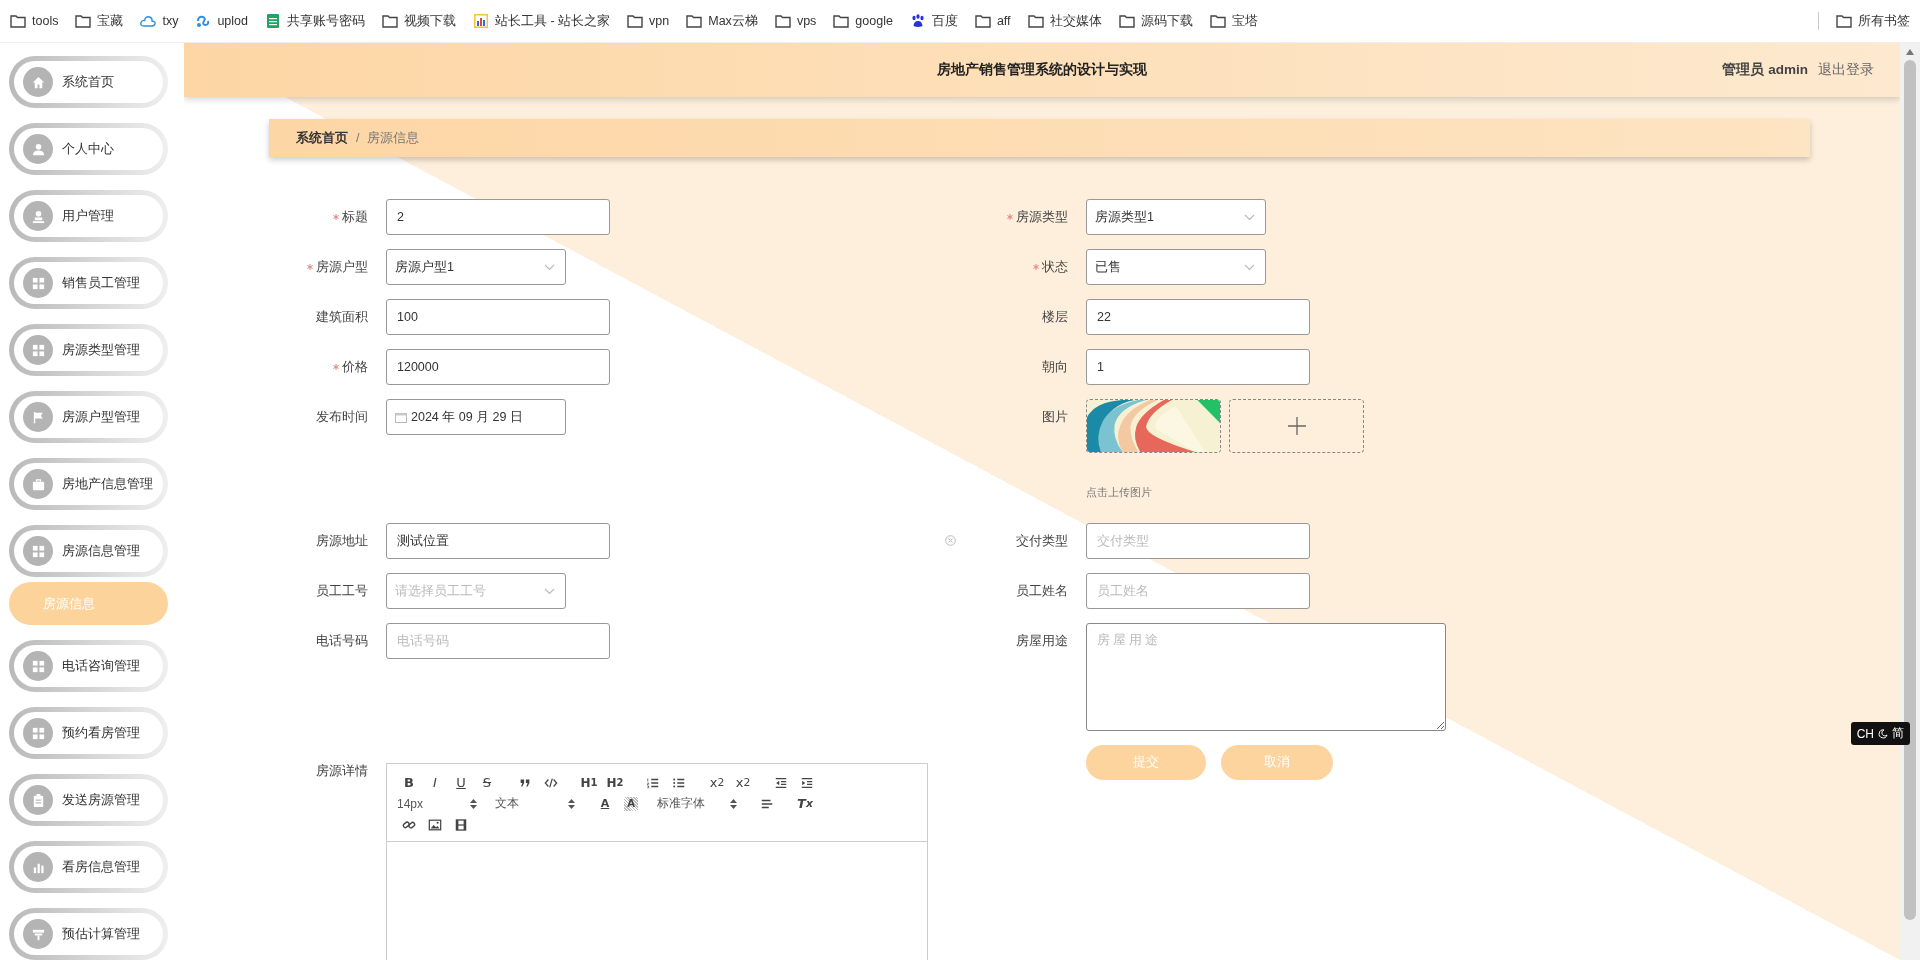  What do you see at coordinates (38, 934) in the screenshot?
I see `funnel-icon` at bounding box center [38, 934].